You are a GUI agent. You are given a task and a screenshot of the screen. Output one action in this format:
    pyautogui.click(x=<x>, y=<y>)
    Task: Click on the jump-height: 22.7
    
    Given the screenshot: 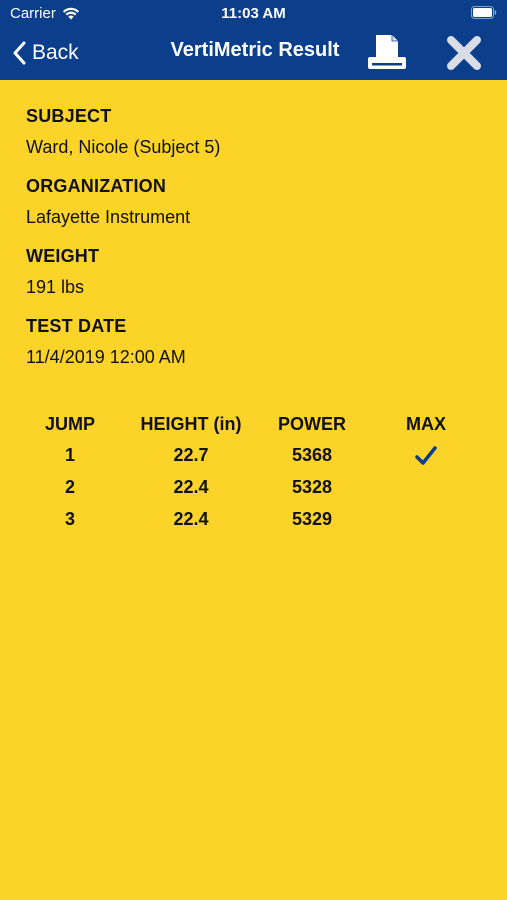 What is the action you would take?
    pyautogui.click(x=191, y=454)
    